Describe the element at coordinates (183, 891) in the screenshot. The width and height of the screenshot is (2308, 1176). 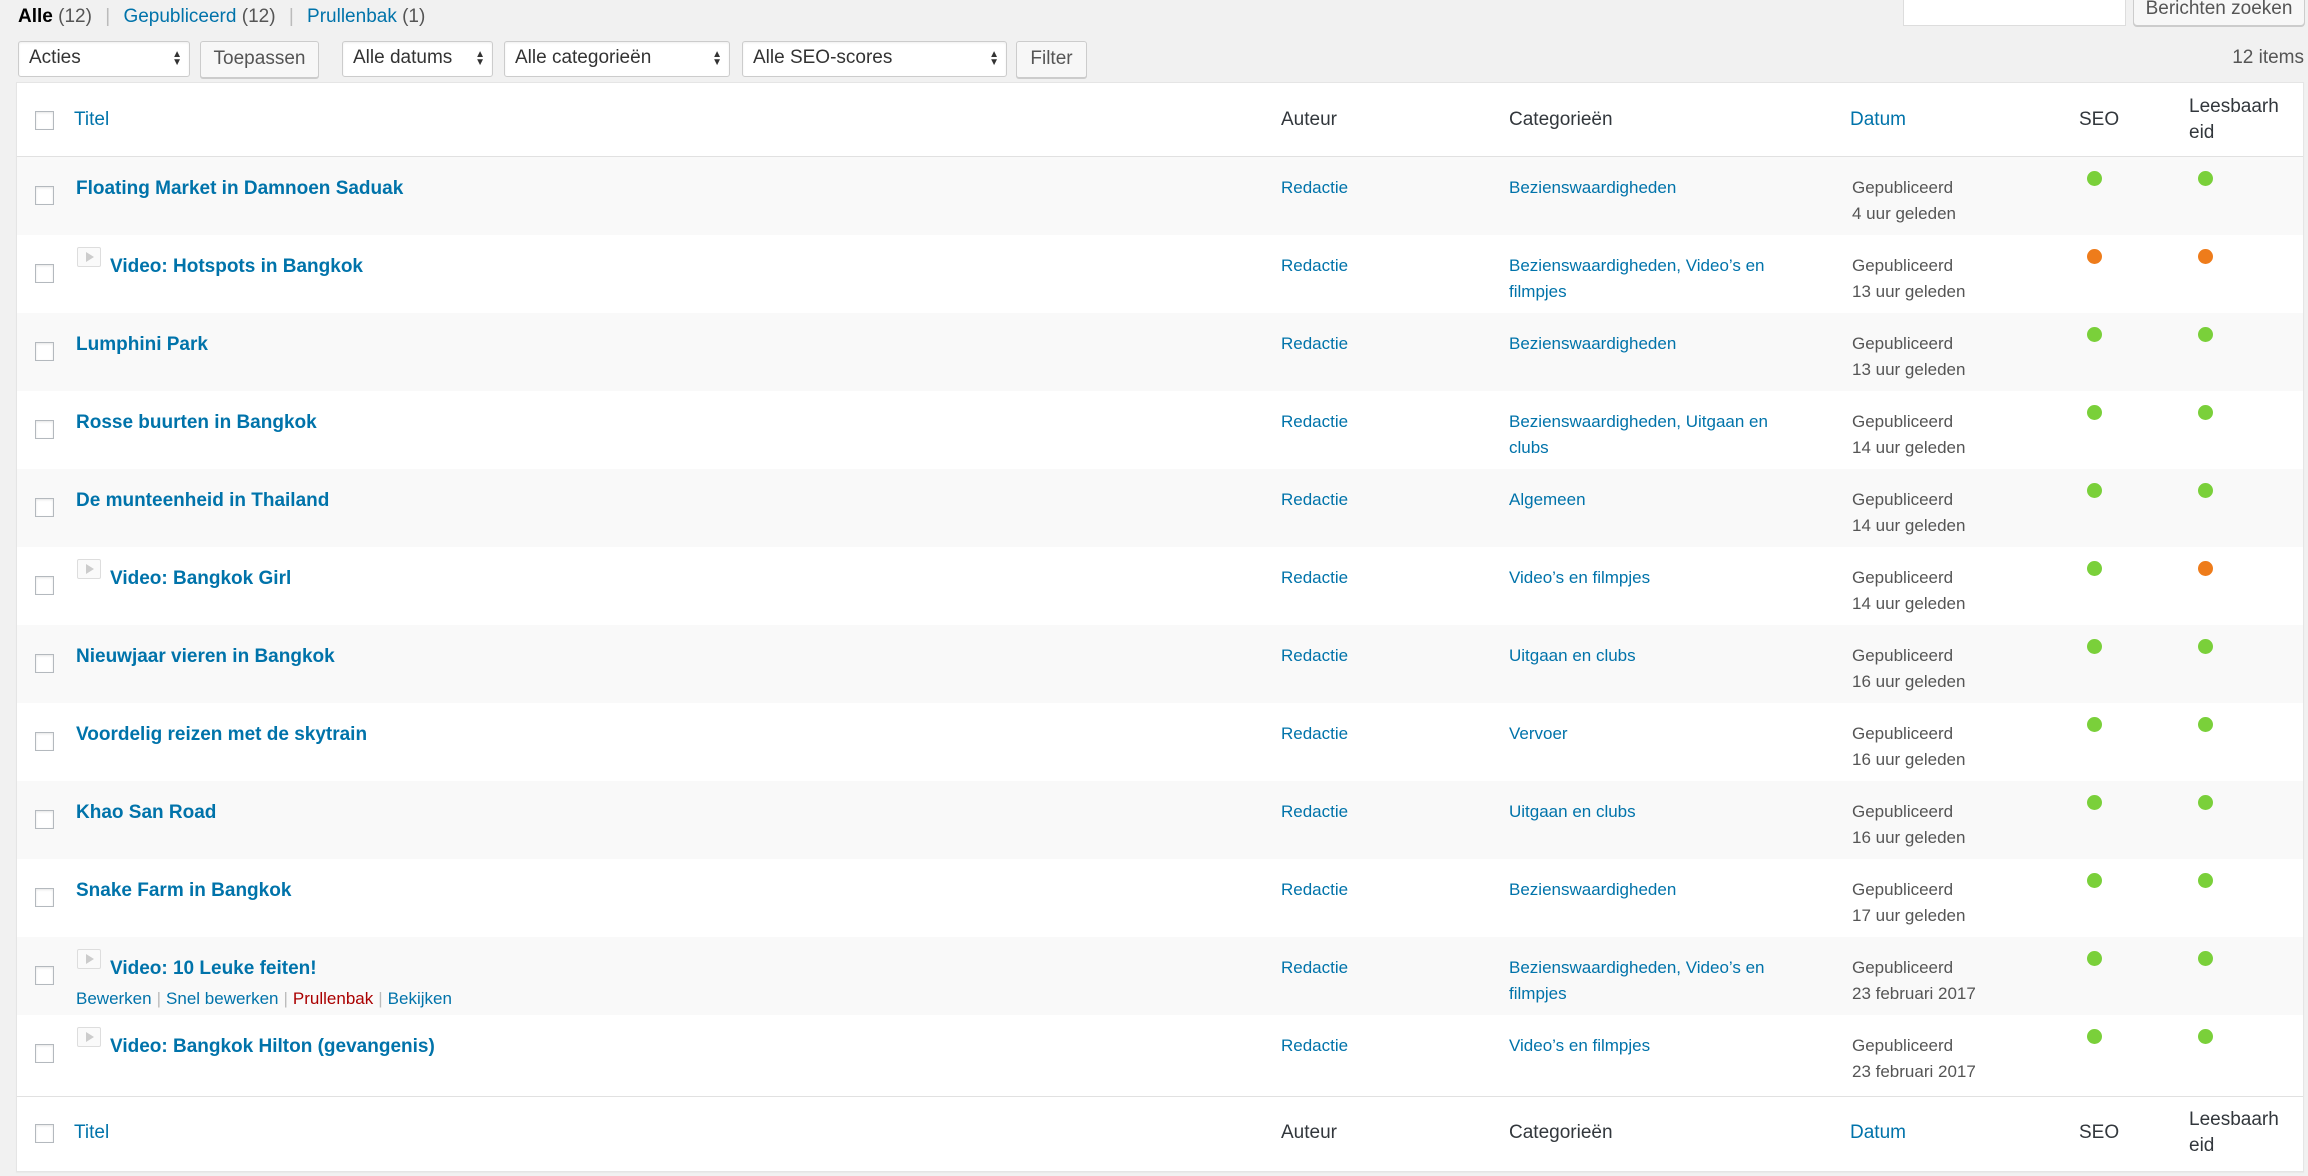
I see `post-title-link: Snake Farm in Bangkok` at that location.